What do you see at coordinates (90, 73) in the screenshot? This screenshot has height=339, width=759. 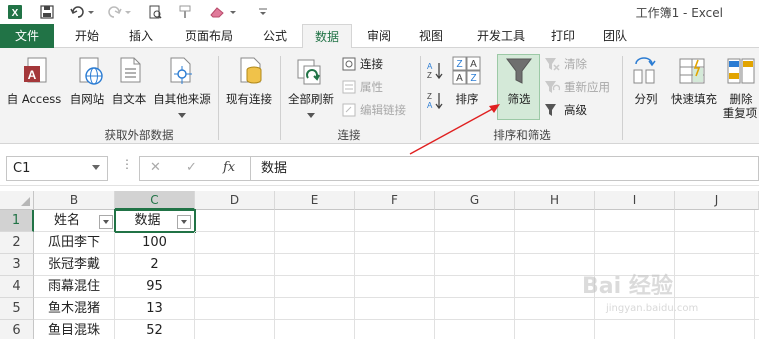 I see `web-icon` at bounding box center [90, 73].